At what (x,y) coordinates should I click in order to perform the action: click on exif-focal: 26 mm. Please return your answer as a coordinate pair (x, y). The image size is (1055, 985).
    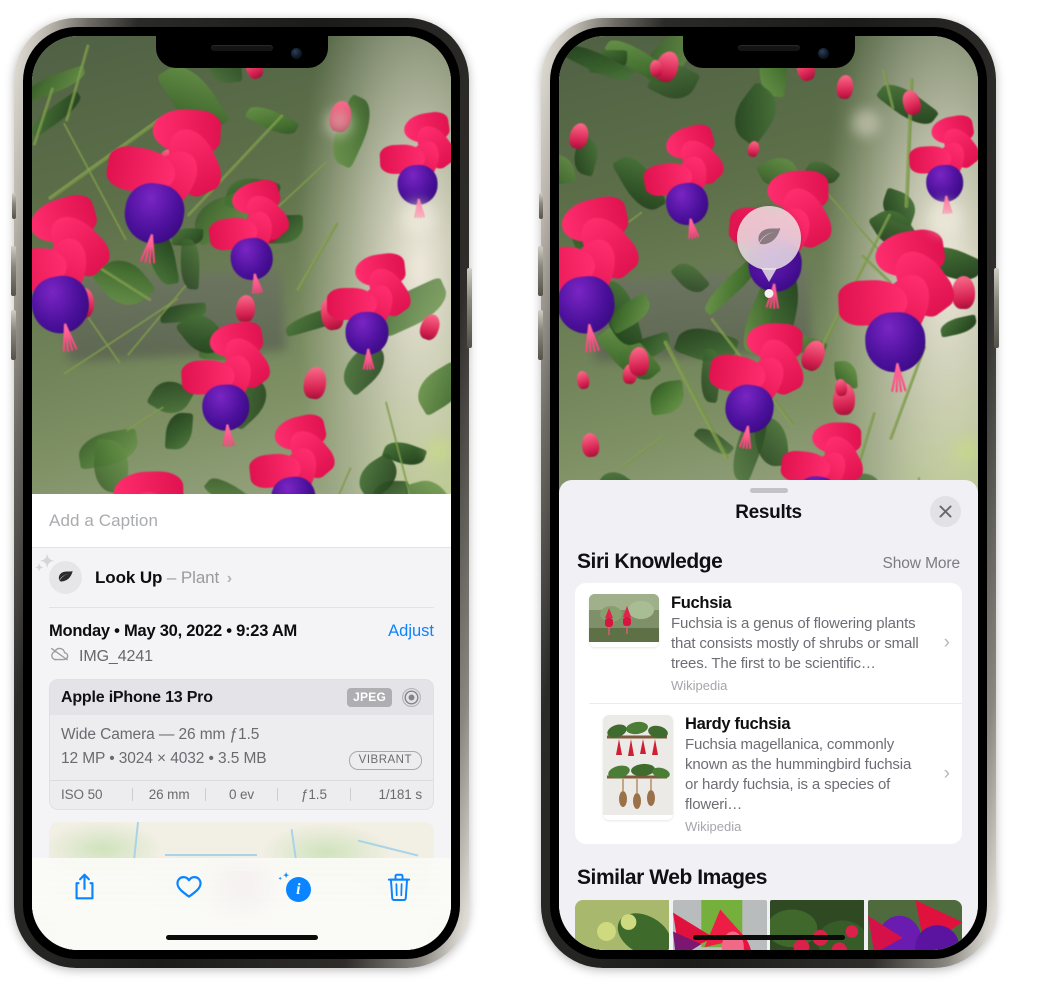
    Looking at the image, I should click on (169, 795).